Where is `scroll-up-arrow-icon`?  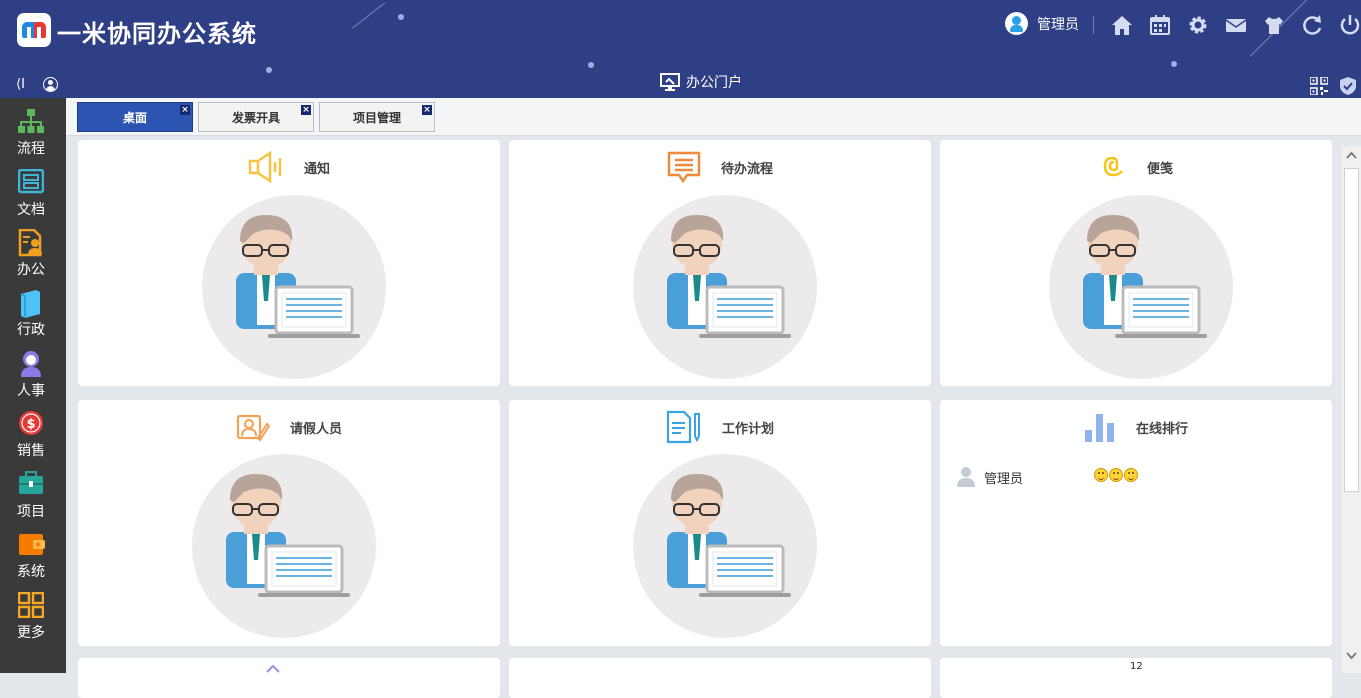 scroll-up-arrow-icon is located at coordinates (1351, 155).